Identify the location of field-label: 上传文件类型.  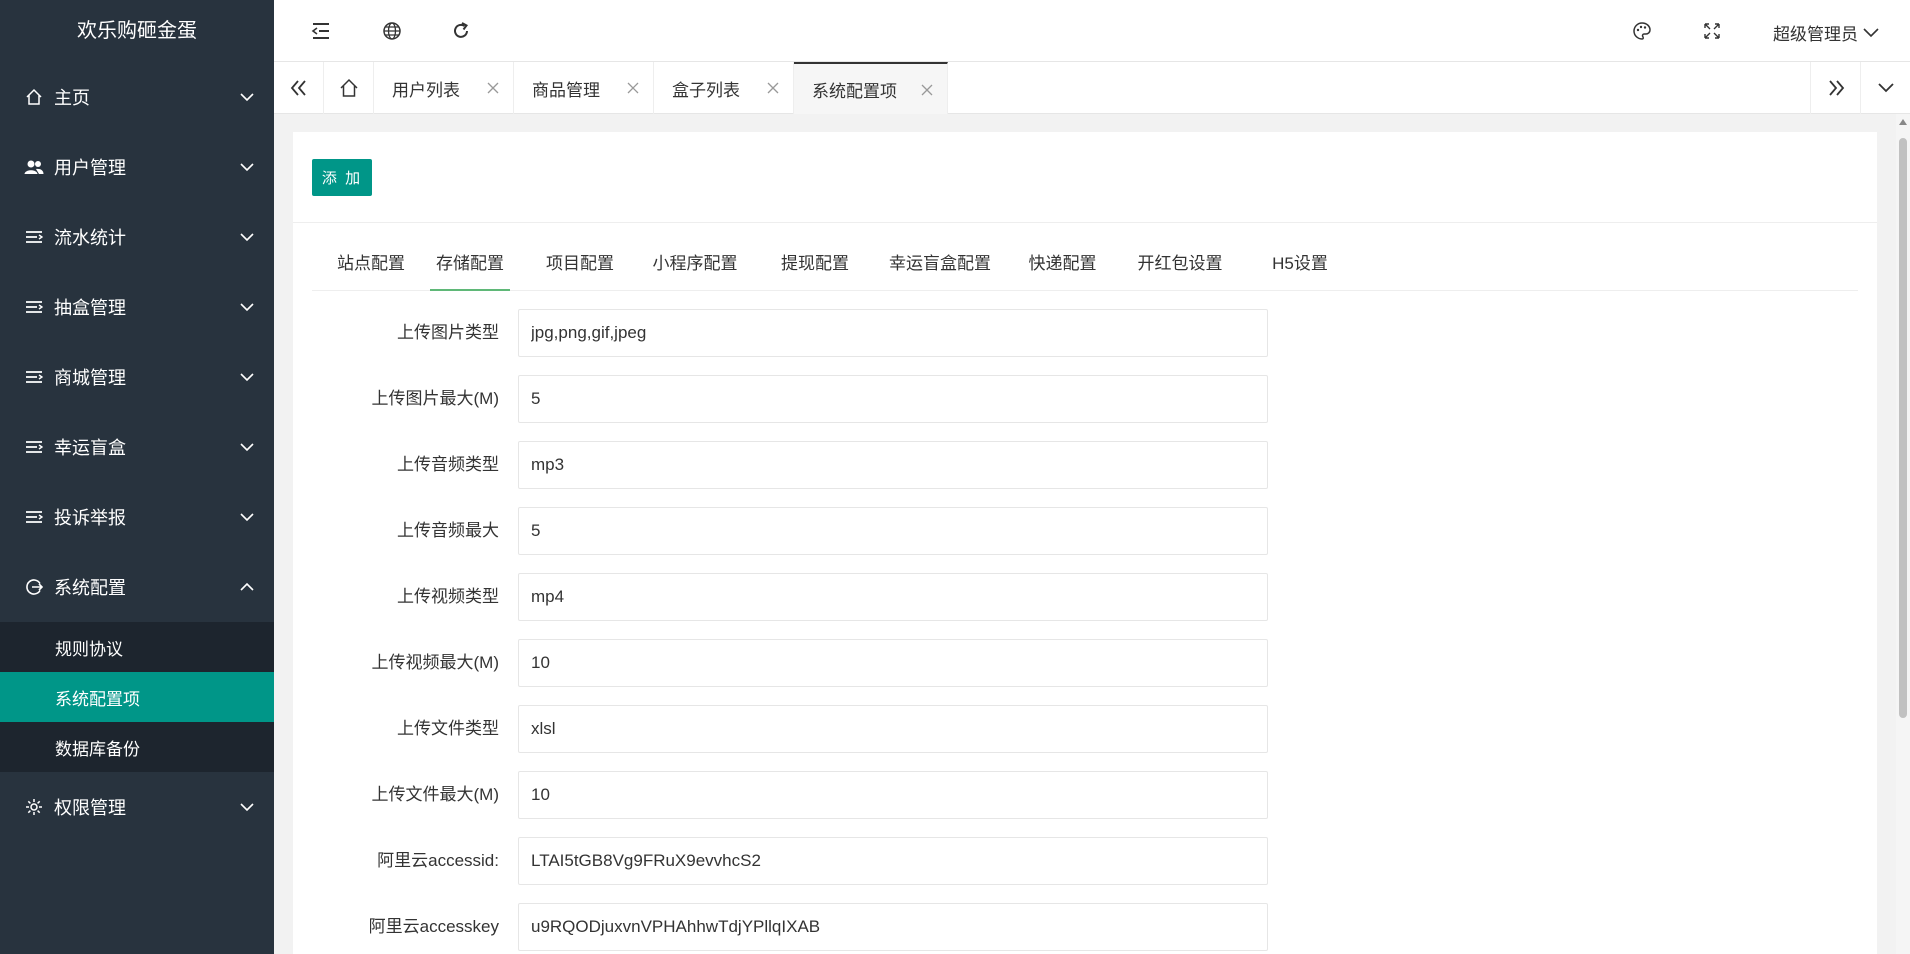
(448, 728).